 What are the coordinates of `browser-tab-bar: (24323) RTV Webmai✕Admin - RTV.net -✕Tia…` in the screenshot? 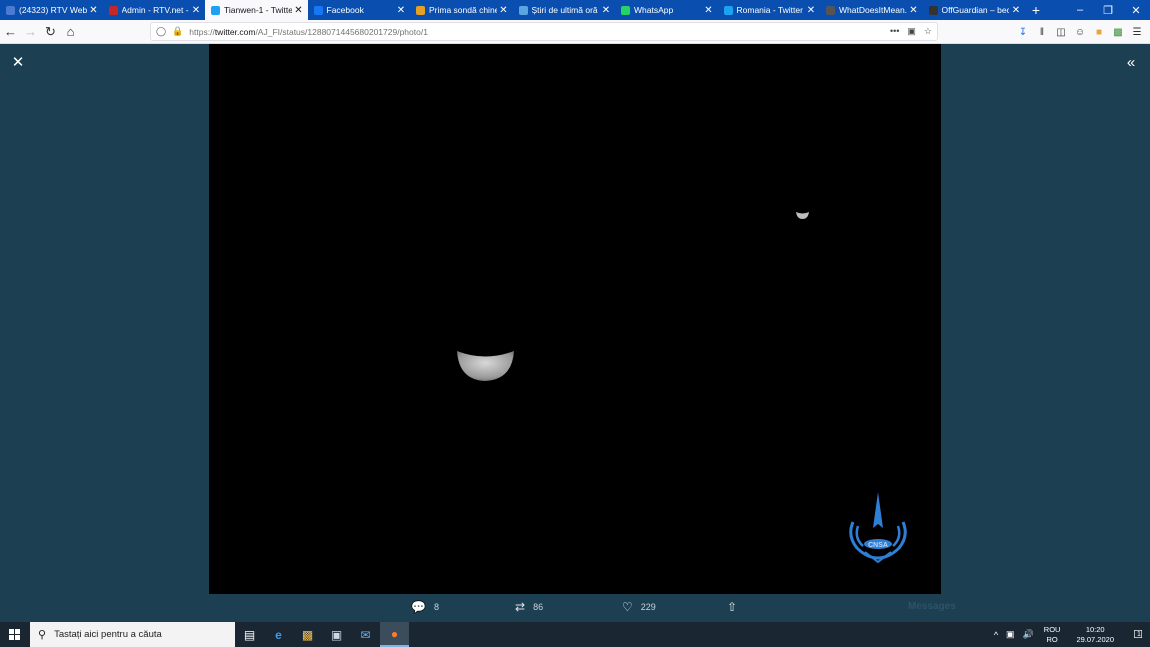 It's located at (575, 10).